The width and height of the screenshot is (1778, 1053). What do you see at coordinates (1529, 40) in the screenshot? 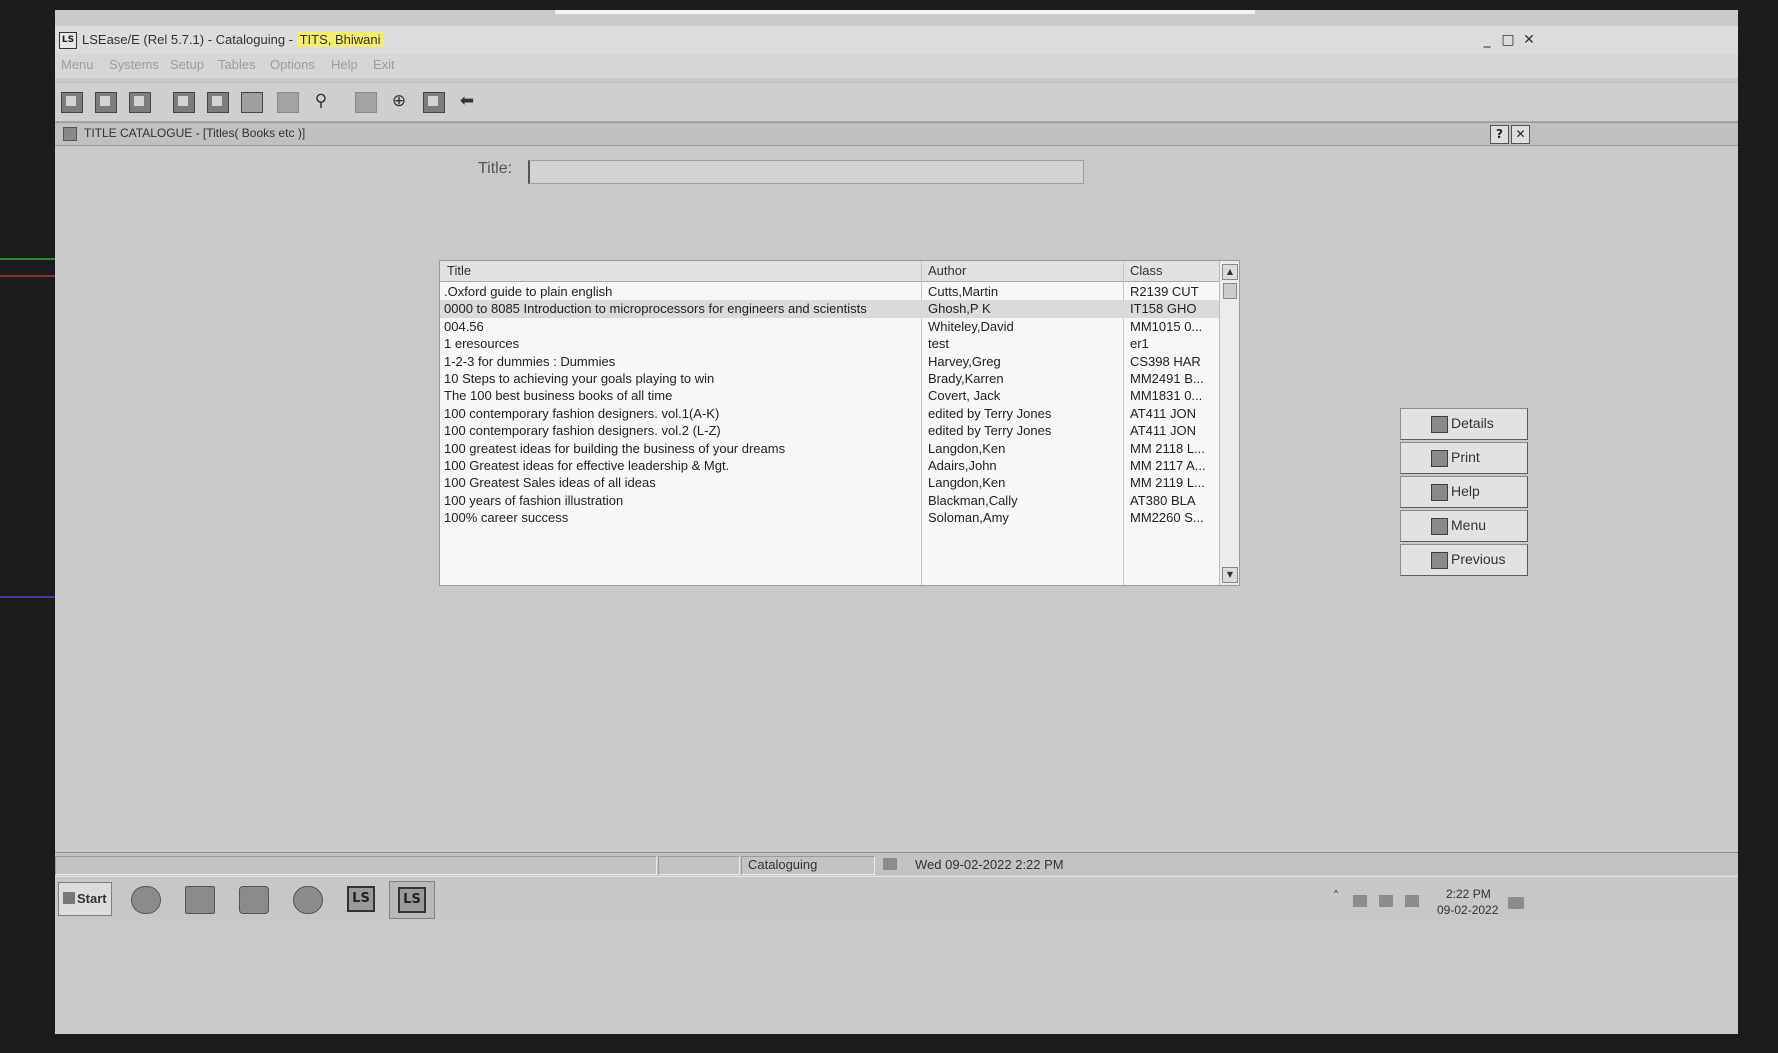
I see `close-button: ✕` at bounding box center [1529, 40].